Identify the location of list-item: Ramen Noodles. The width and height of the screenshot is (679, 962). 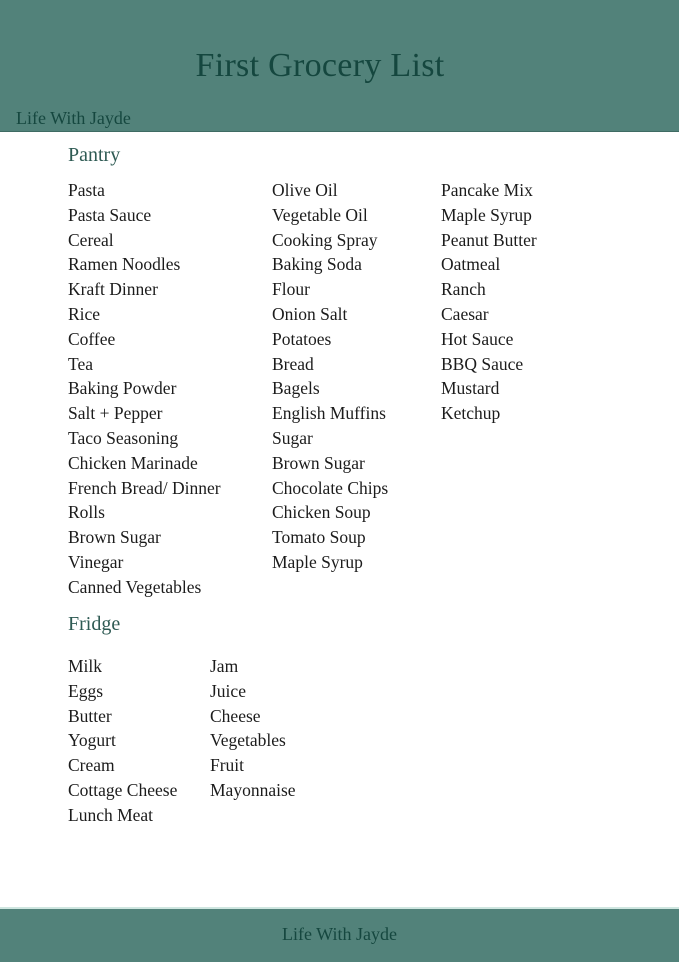
(124, 264).